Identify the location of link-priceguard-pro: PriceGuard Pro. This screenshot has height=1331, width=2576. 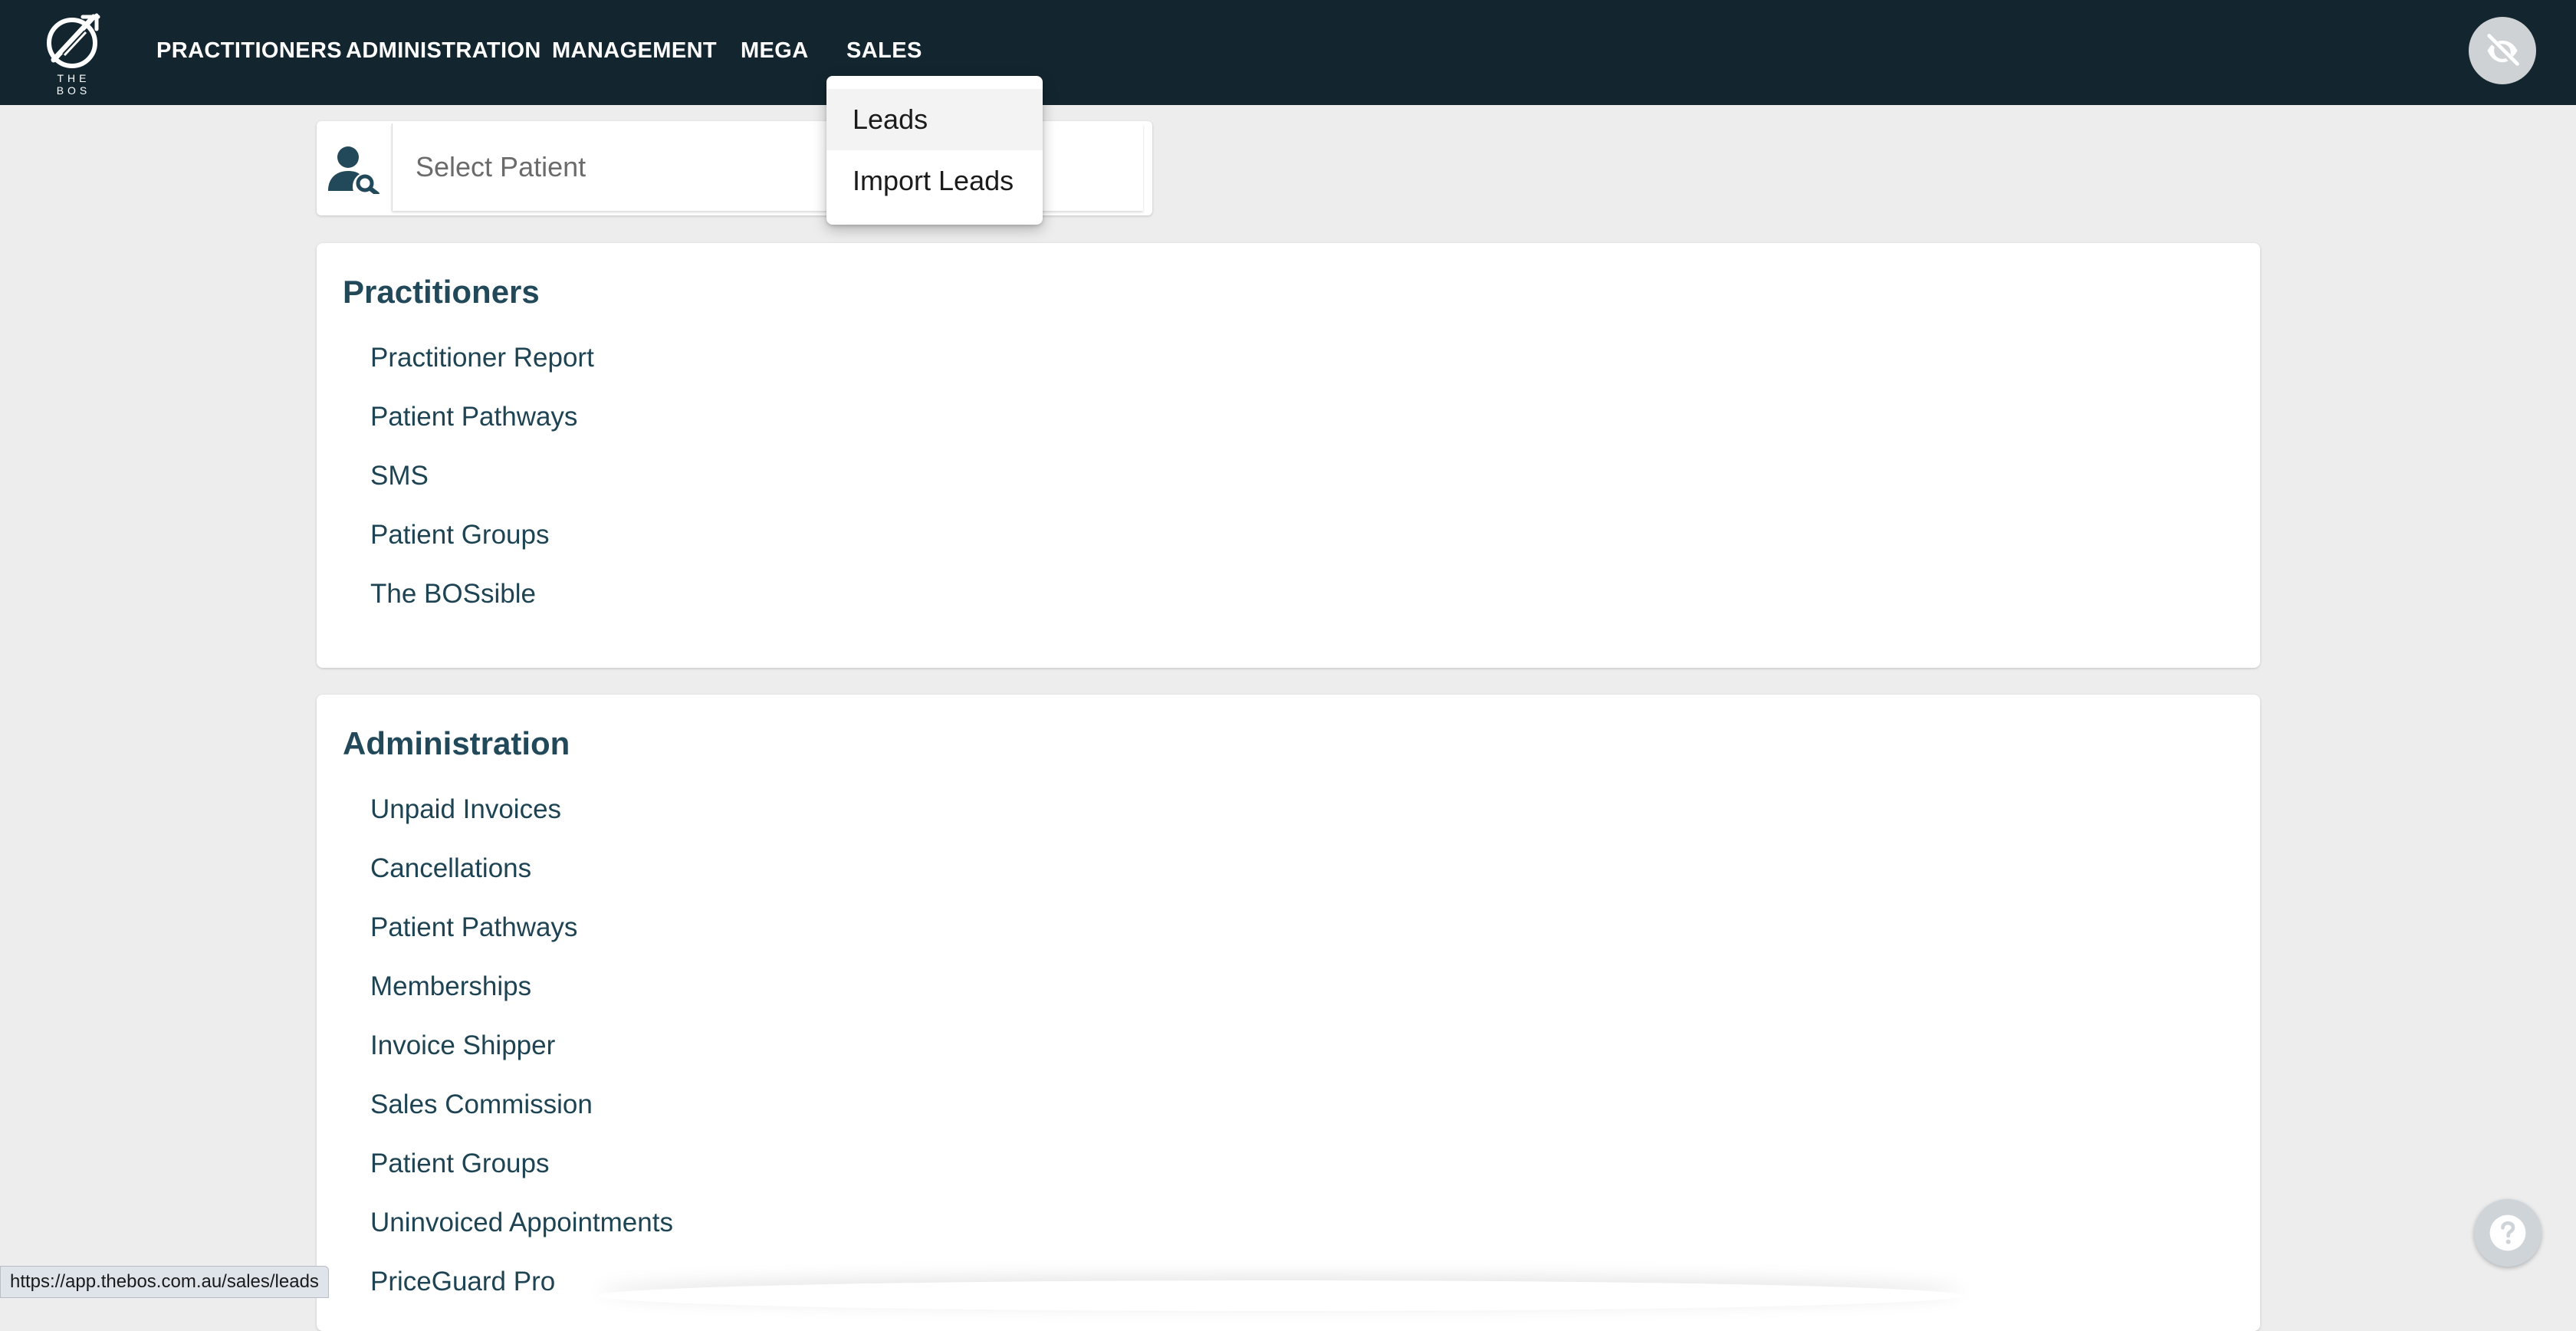
(462, 1282).